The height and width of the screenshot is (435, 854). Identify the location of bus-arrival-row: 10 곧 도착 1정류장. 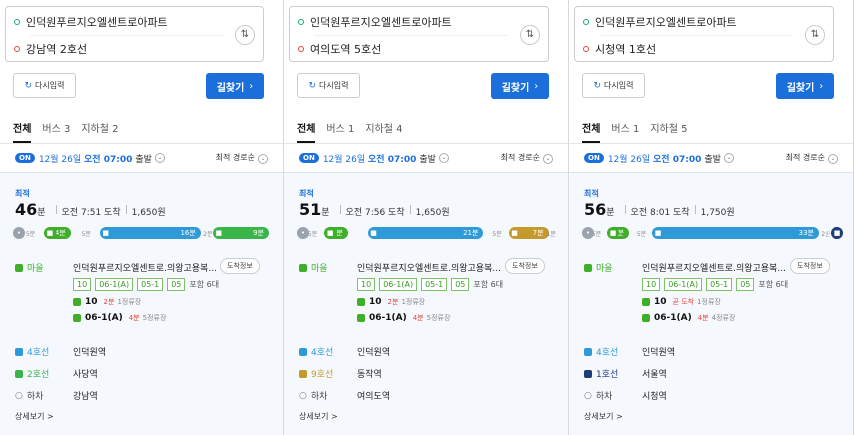
(681, 302).